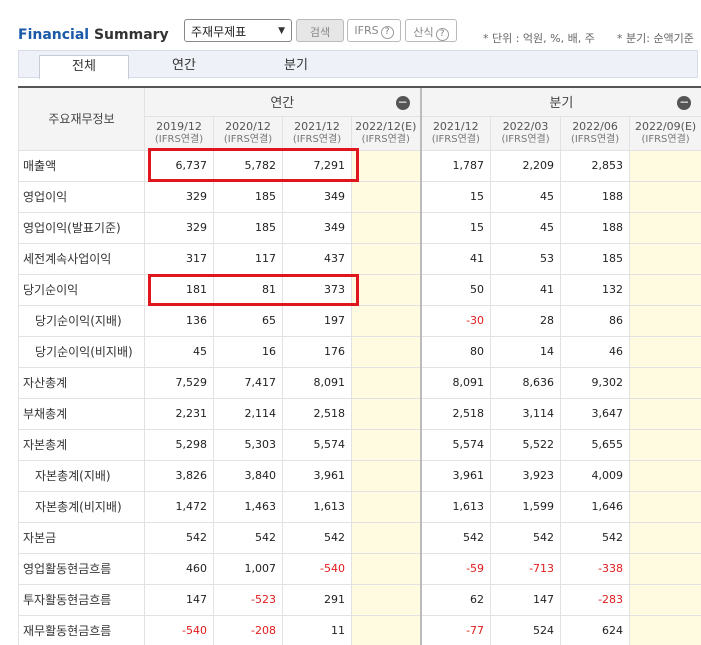 This screenshot has height=645, width=701. I want to click on statement-type-value: 주재무제표, so click(219, 32).